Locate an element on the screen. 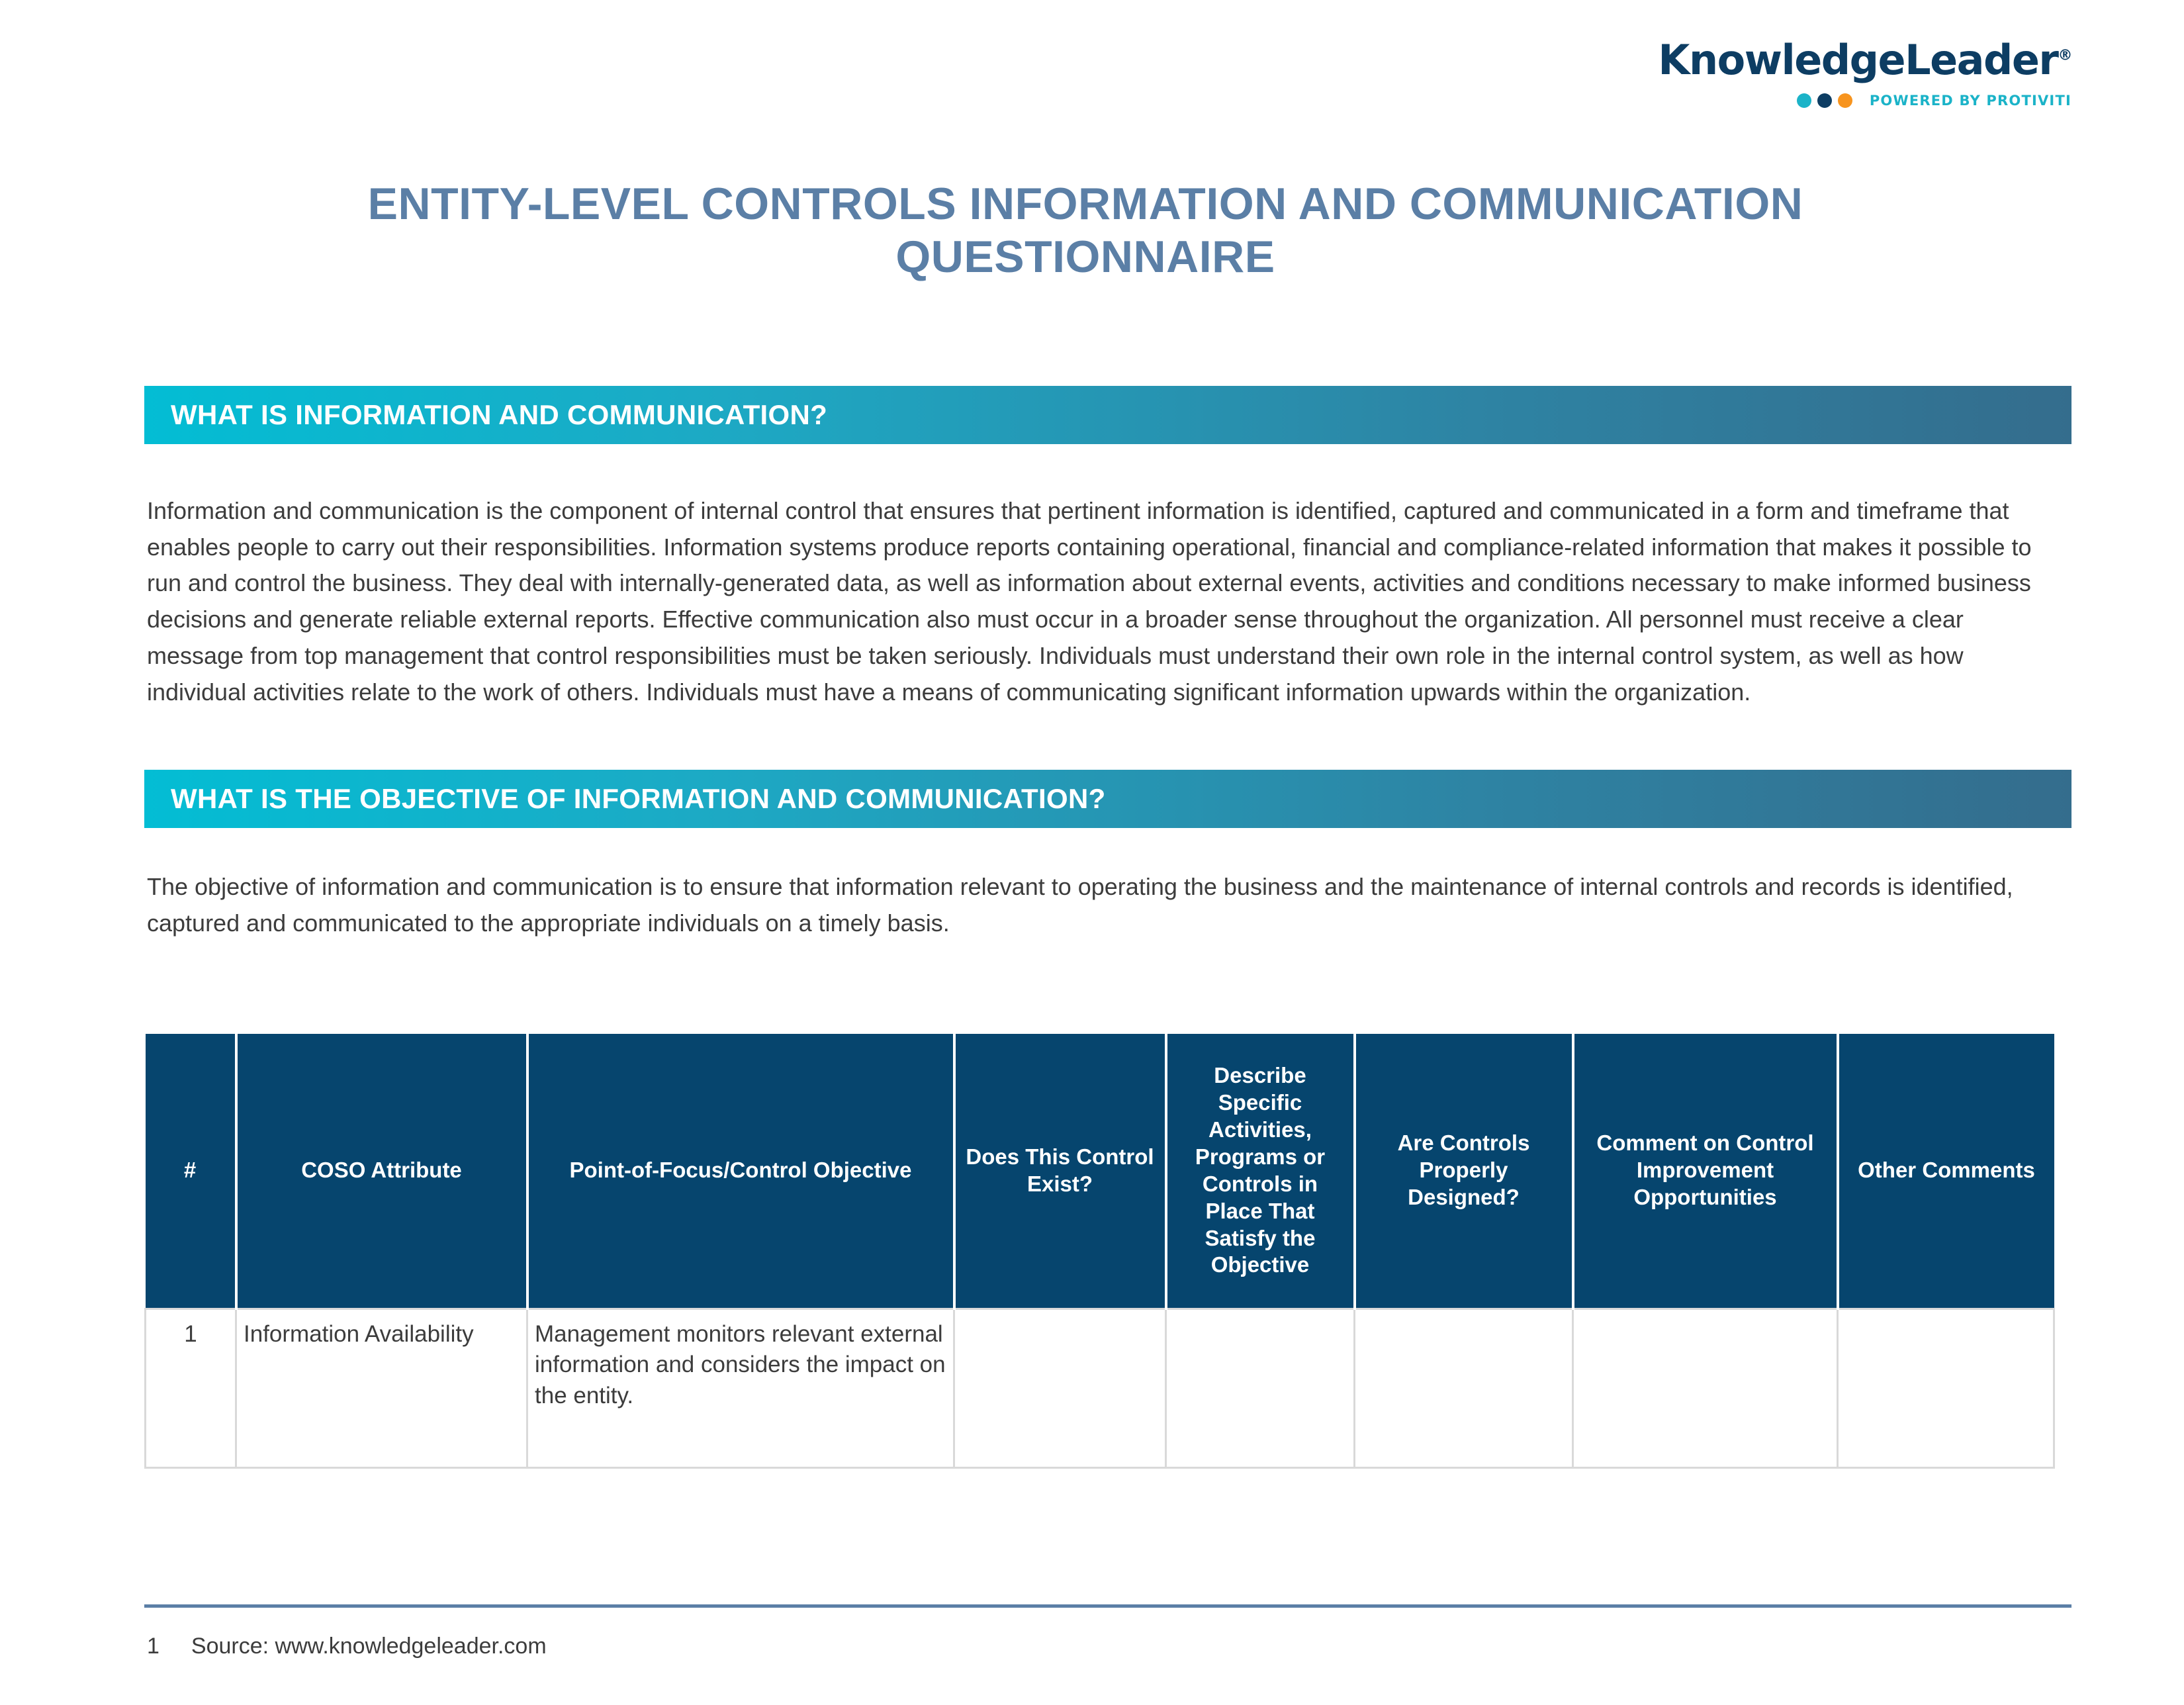 This screenshot has width=2184, height=1705. brand-logo: KnowledgeLeader® POWERED BY PROTIVITI is located at coordinates (1866, 74).